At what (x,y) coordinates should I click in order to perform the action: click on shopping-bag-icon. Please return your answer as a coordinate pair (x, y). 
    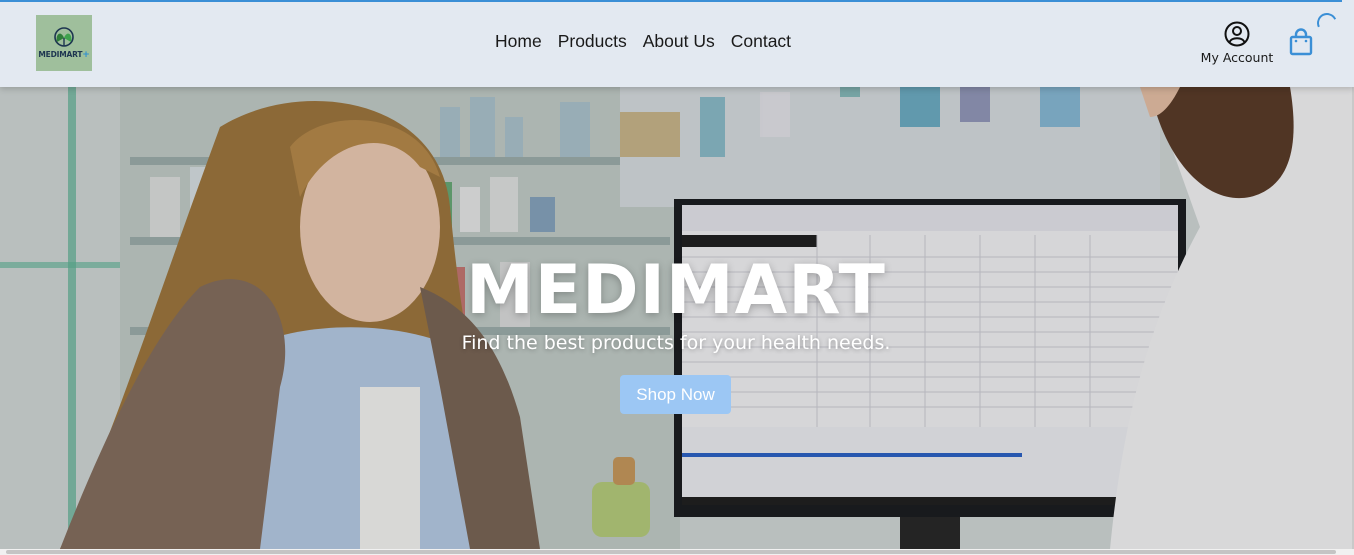
    Looking at the image, I should click on (1301, 42).